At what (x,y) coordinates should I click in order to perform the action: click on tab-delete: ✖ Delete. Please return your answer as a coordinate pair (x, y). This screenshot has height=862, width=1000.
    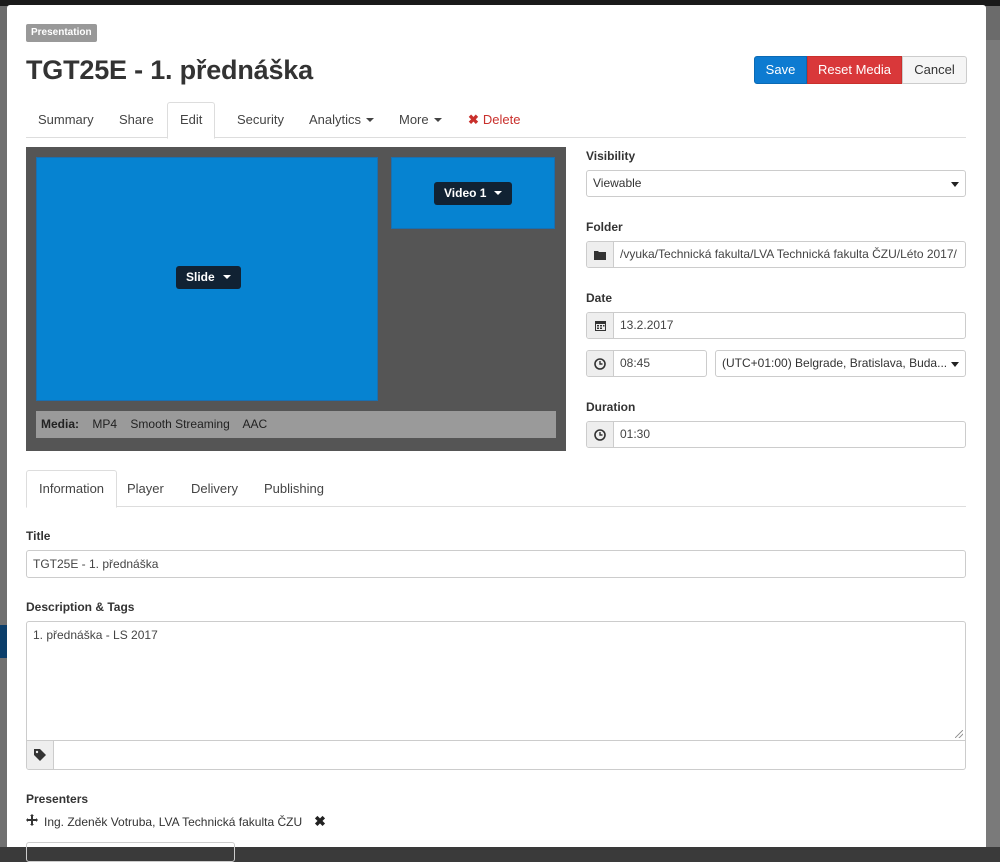
    Looking at the image, I should click on (494, 120).